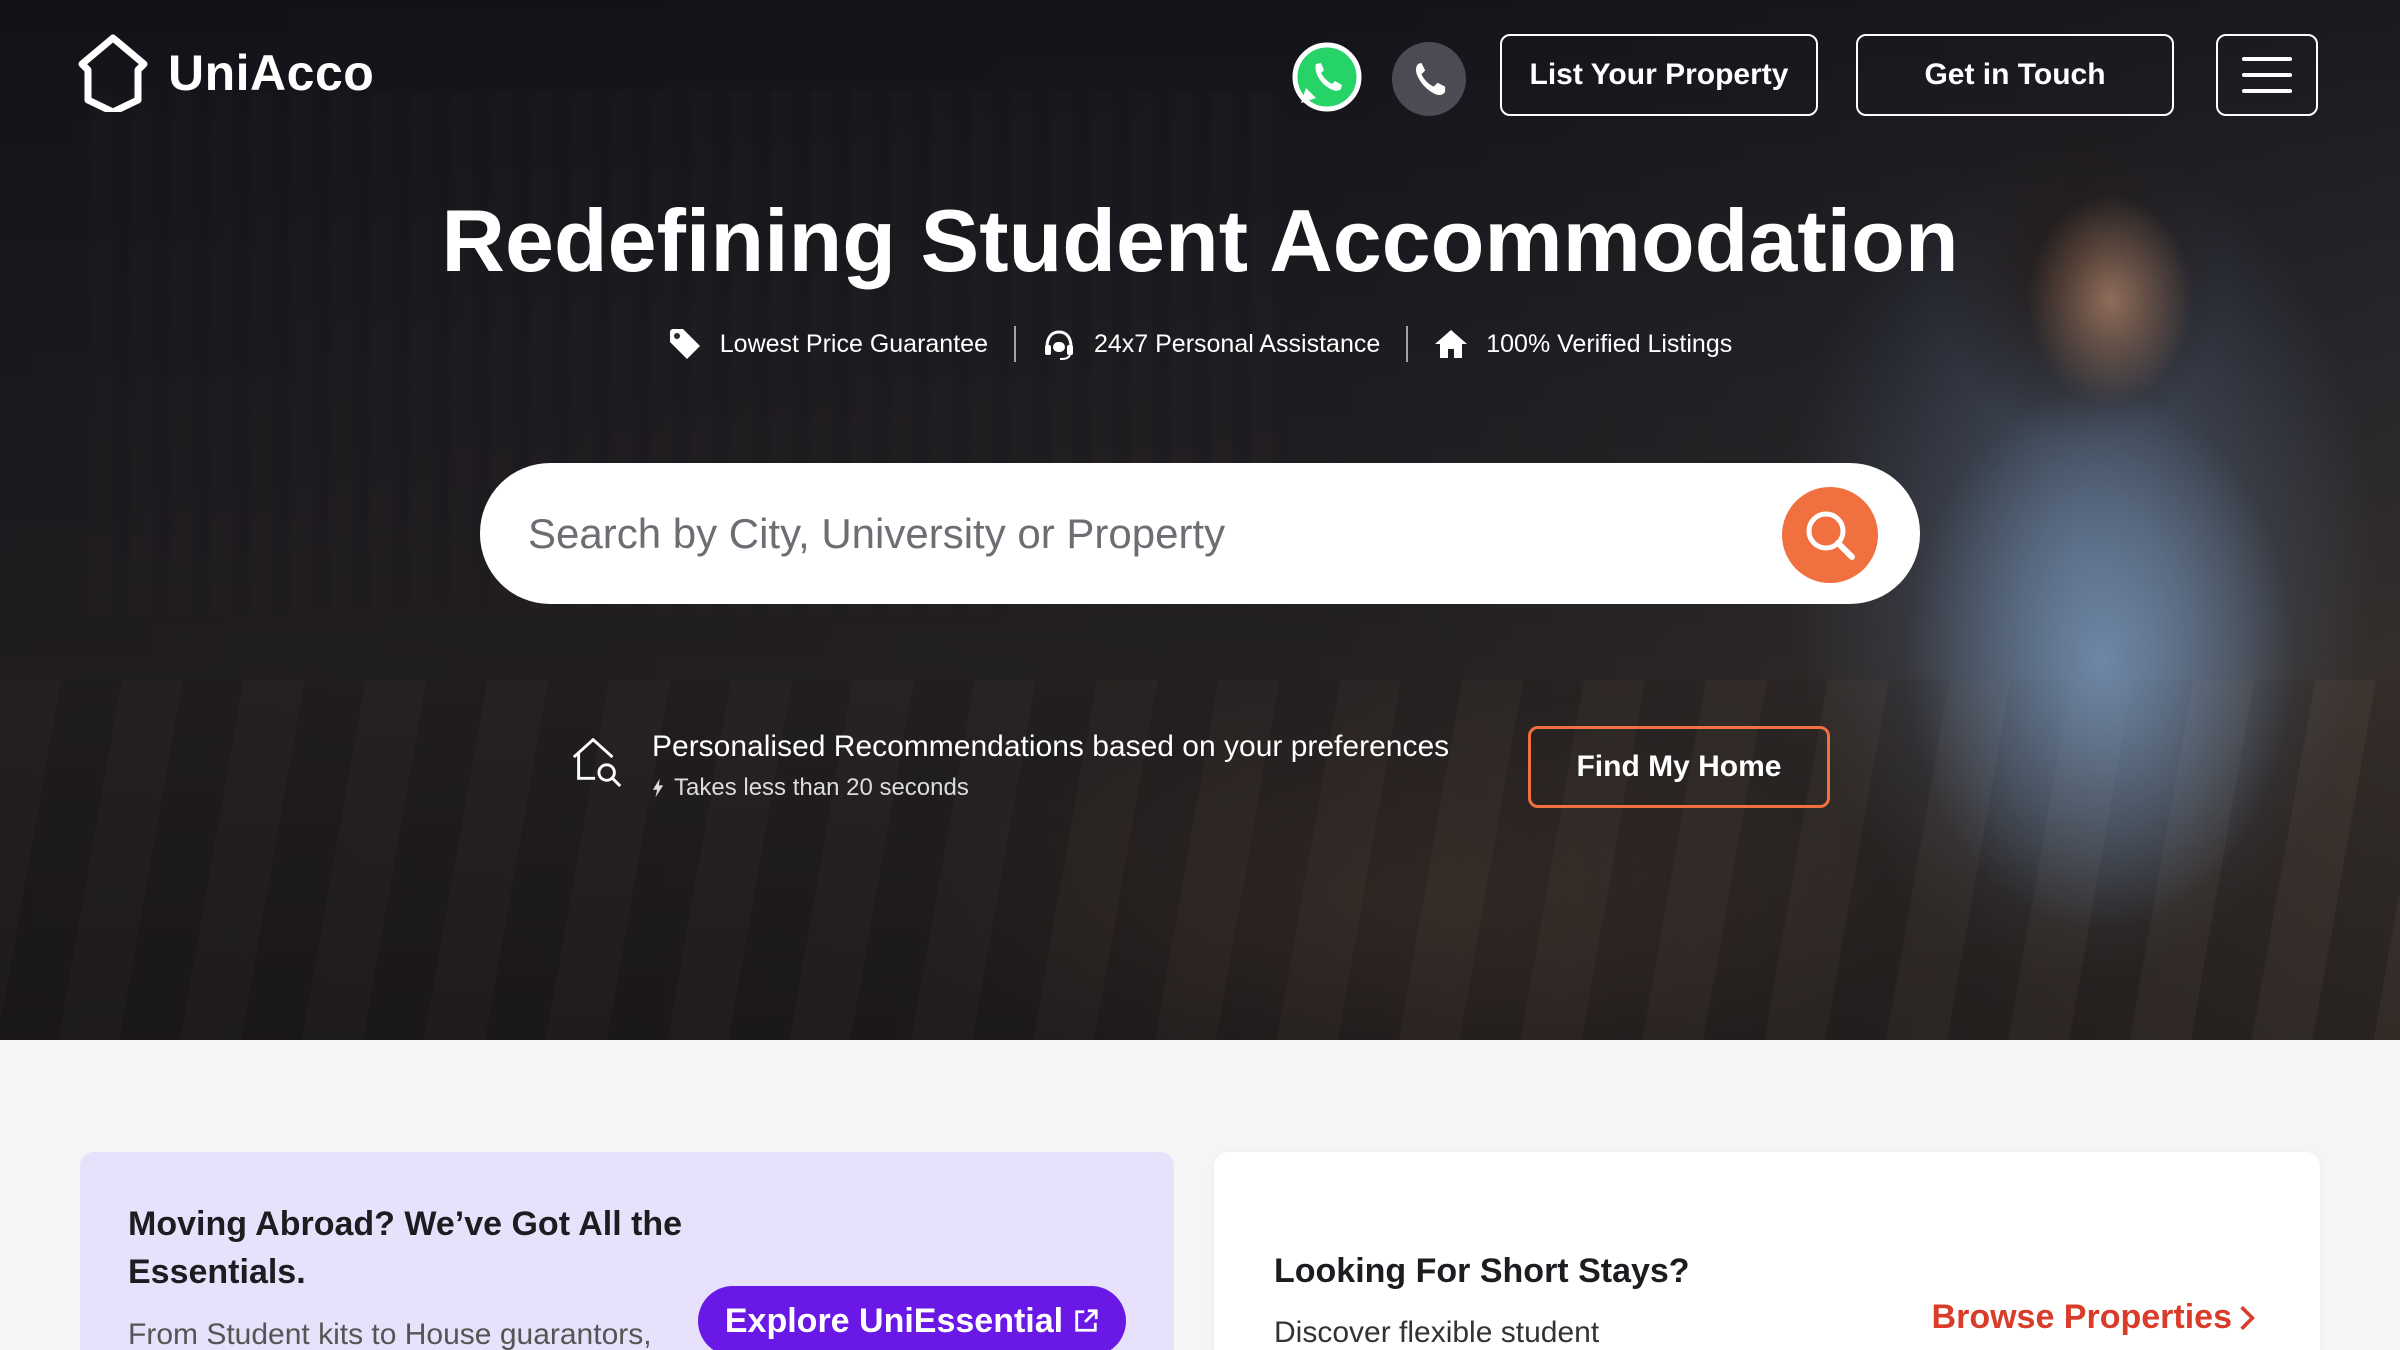 This screenshot has height=1350, width=2400. I want to click on feature-lowest-price: Lowest Price Guarantee, so click(828, 344).